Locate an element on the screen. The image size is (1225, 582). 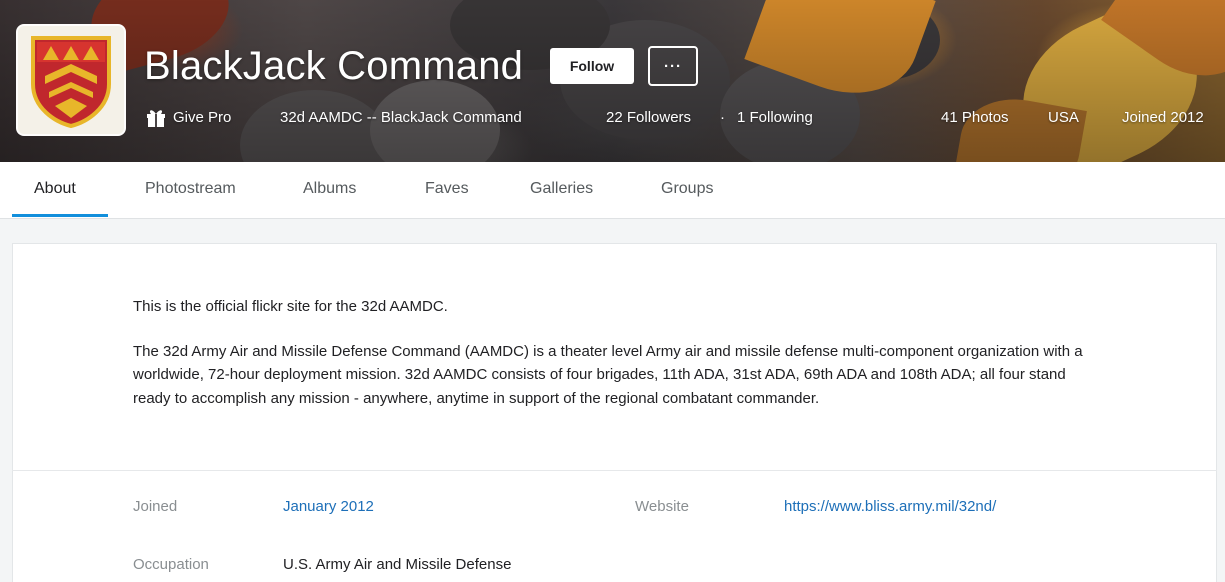
joined-value: January 2012 is located at coordinates (328, 507).